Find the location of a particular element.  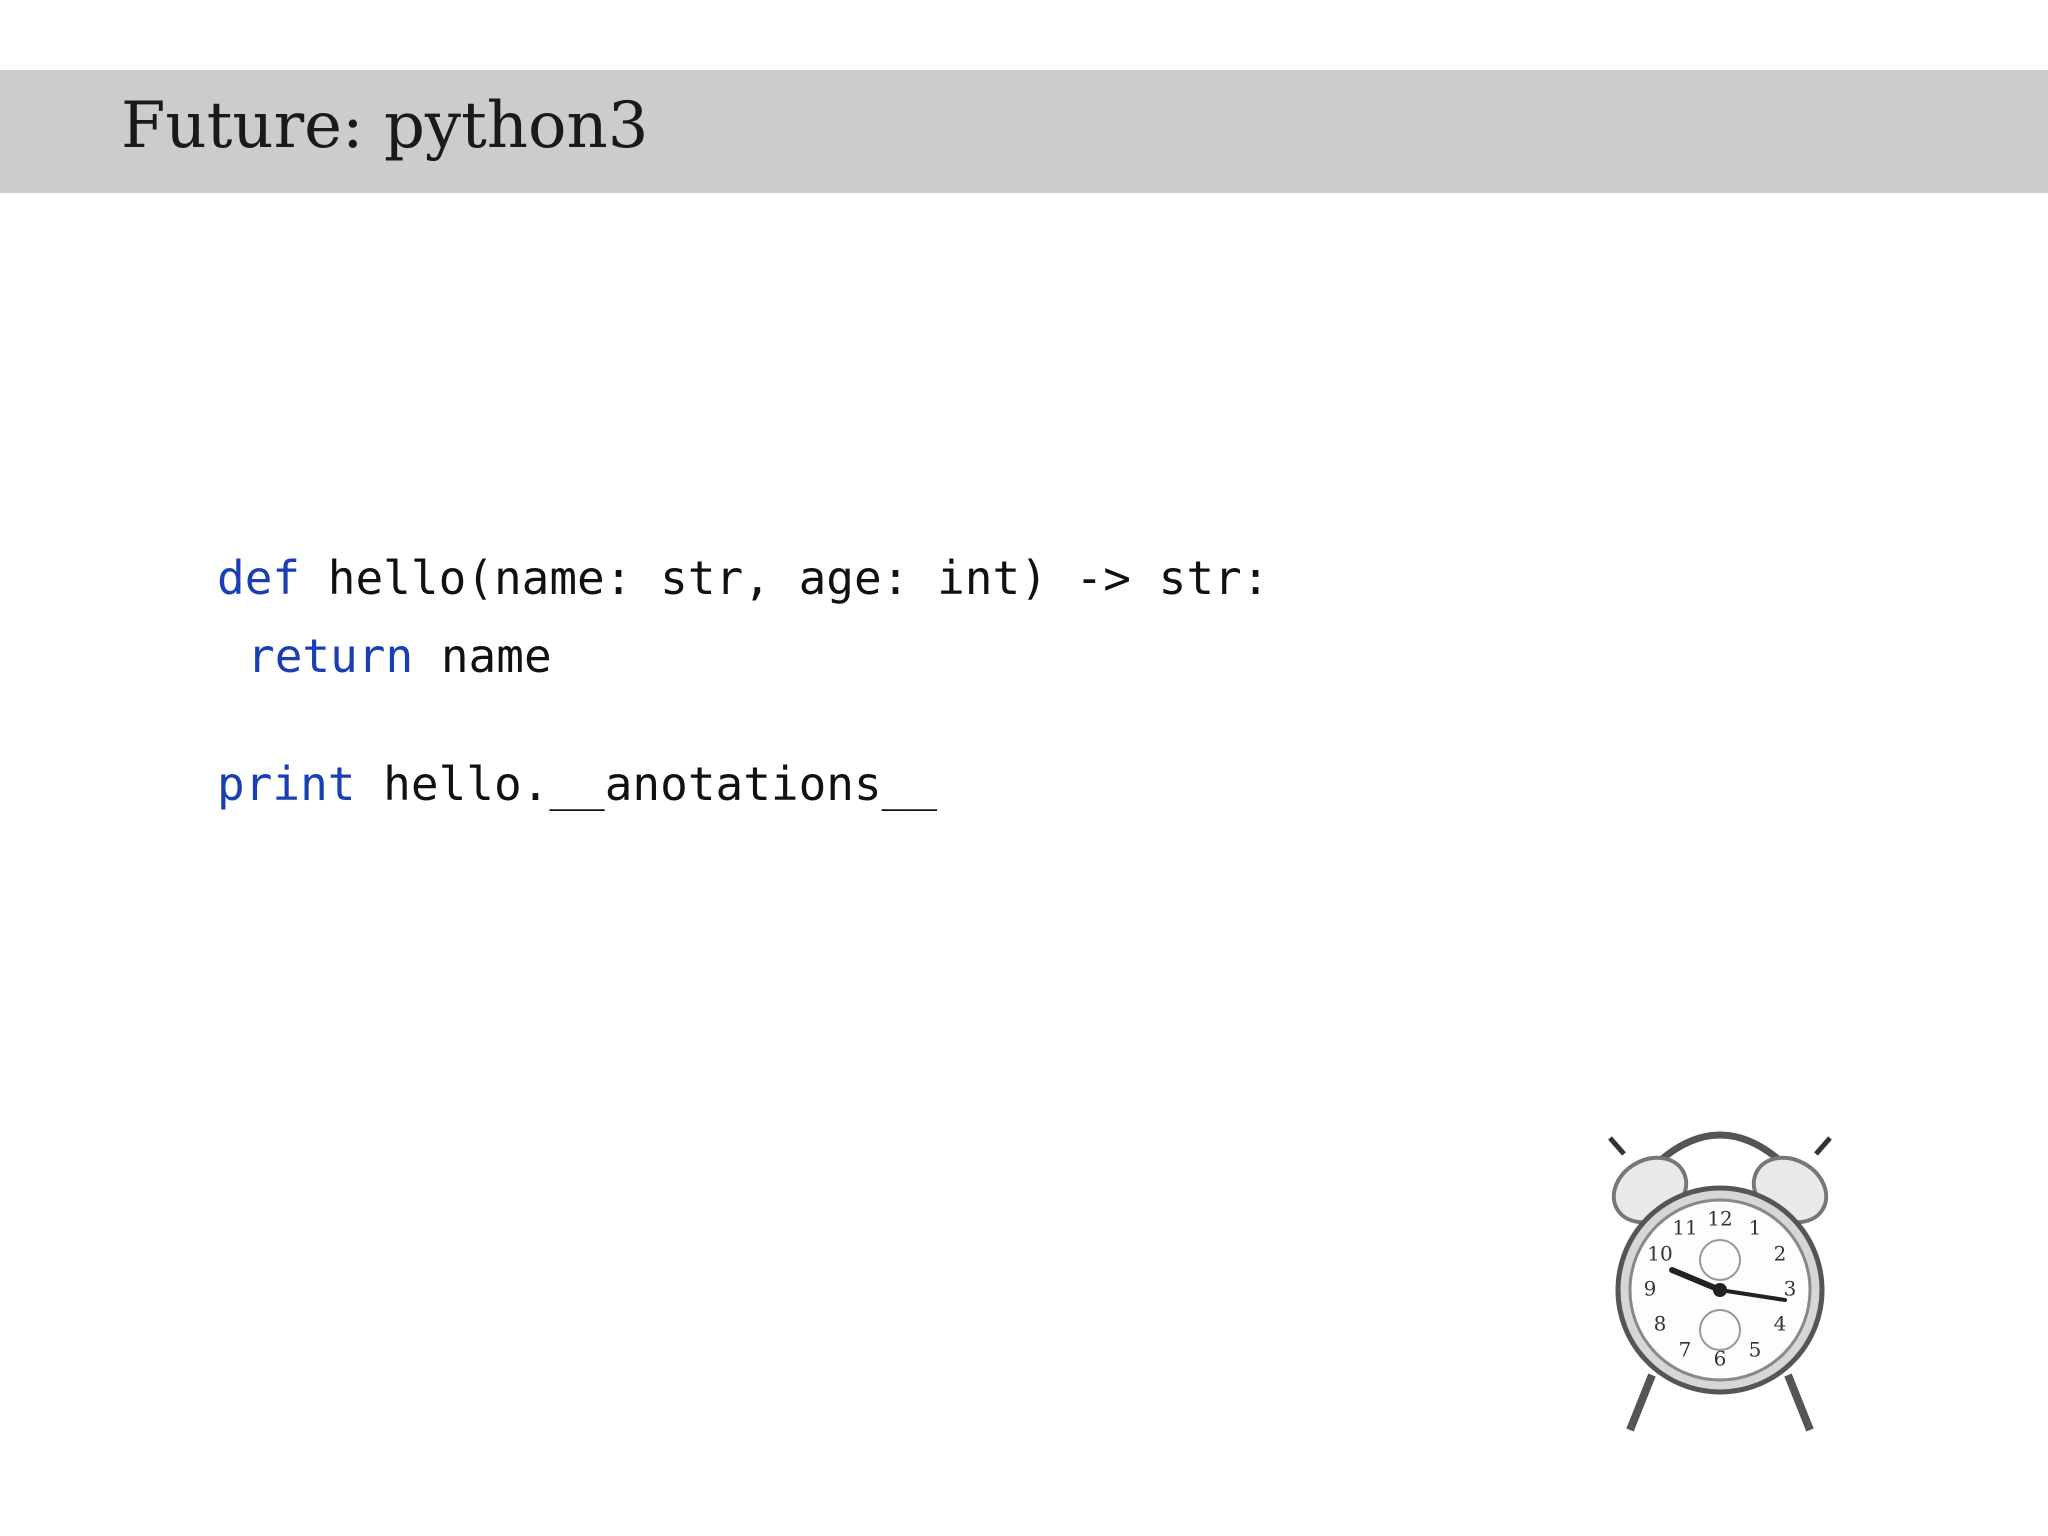

code-line-return: return name is located at coordinates (399, 656).